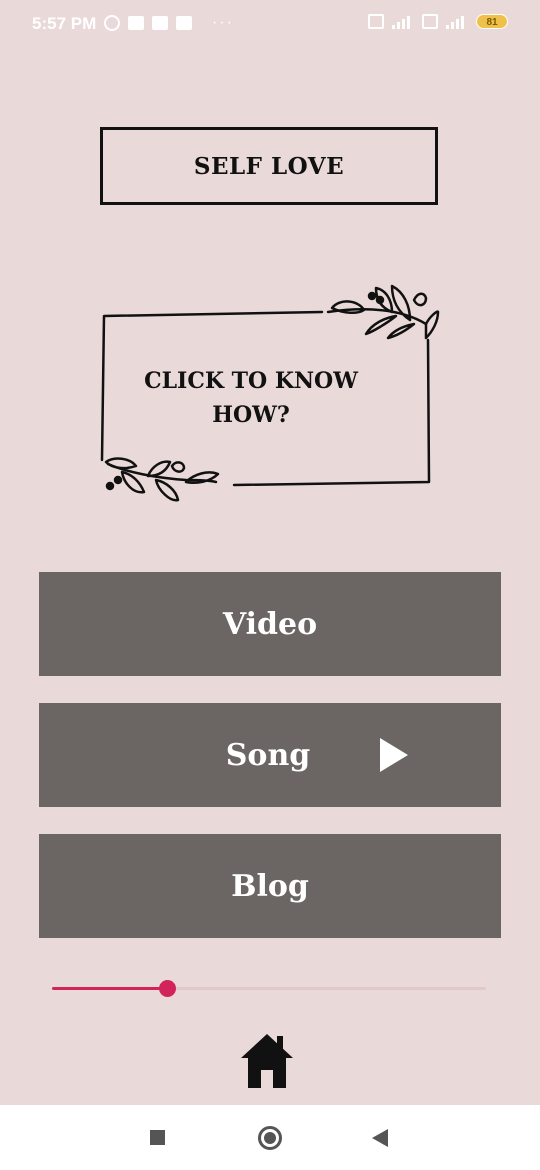  Describe the element at coordinates (270, 24) in the screenshot. I see `status-bar: 5:57 PM ··· 81` at that location.